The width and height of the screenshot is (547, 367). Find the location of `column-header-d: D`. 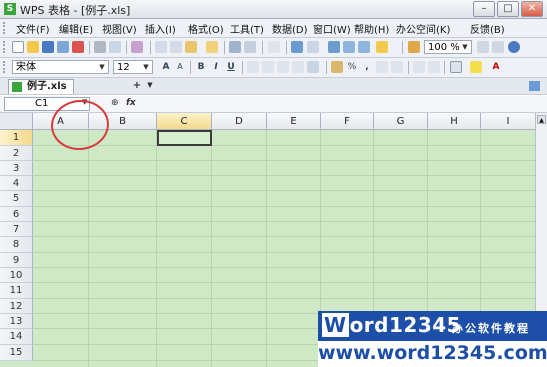

column-header-d: D is located at coordinates (239, 121).